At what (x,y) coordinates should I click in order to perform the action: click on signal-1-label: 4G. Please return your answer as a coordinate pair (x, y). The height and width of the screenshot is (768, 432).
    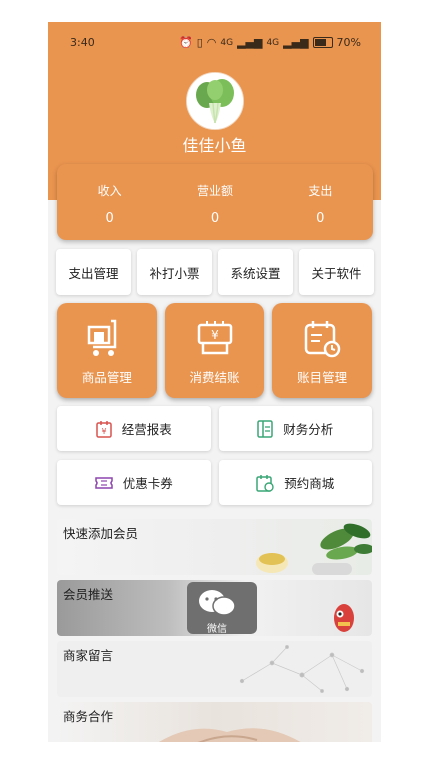
    Looking at the image, I should click on (227, 42).